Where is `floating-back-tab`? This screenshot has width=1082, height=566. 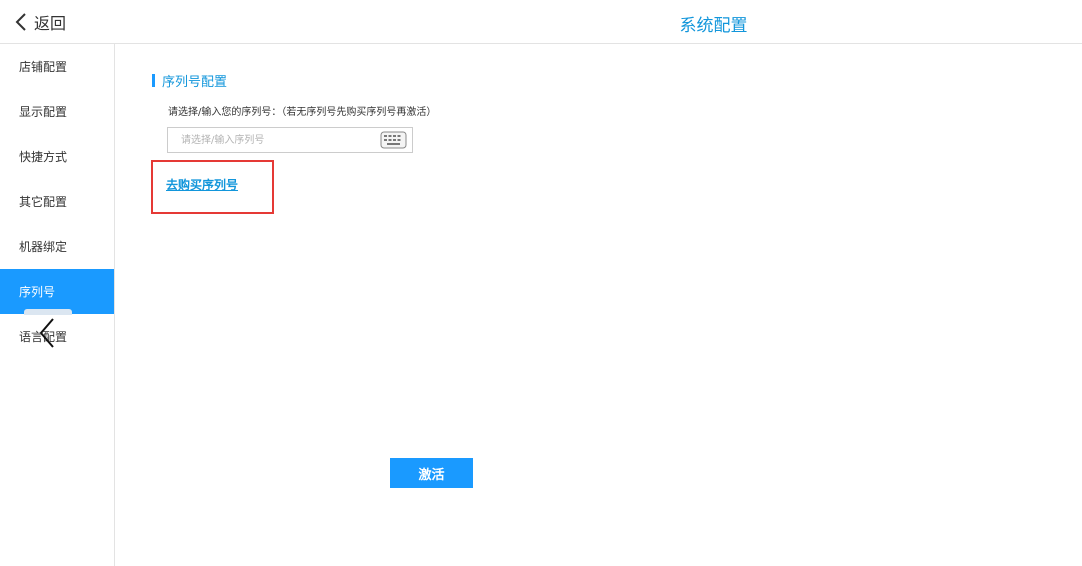
floating-back-tab is located at coordinates (48, 312).